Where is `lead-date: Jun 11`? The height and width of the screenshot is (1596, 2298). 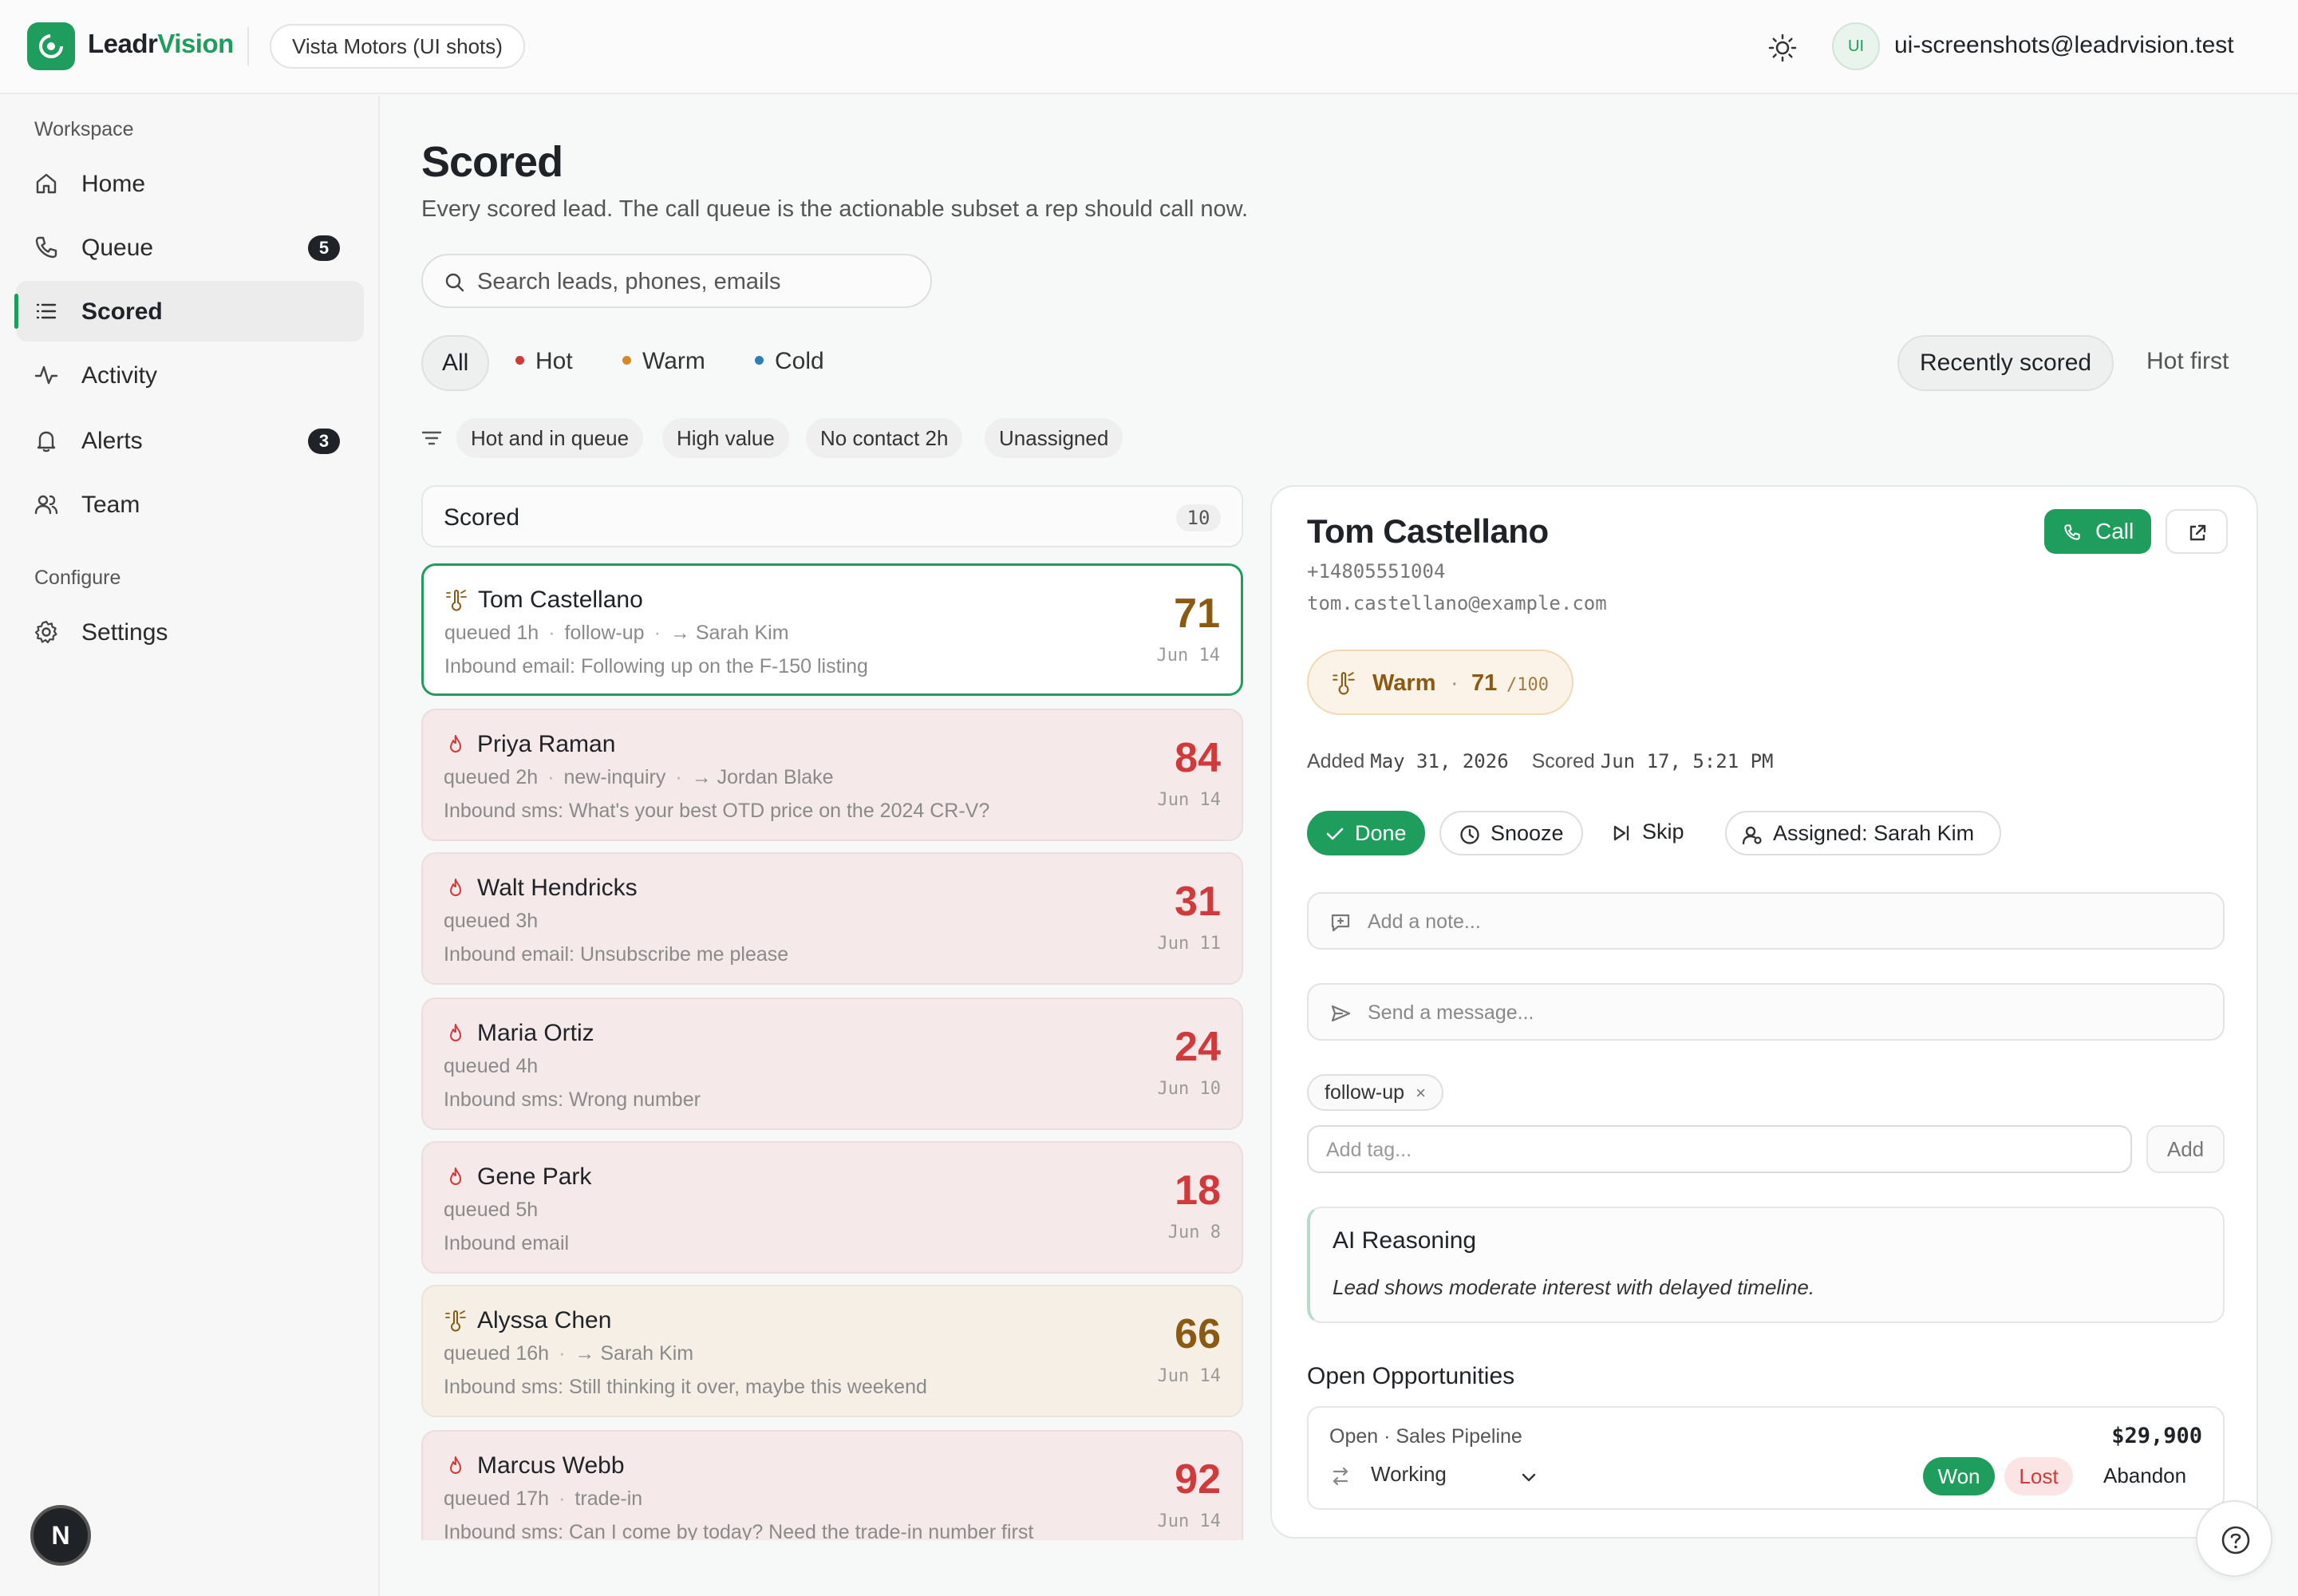
lead-date: Jun 11 is located at coordinates (1189, 944).